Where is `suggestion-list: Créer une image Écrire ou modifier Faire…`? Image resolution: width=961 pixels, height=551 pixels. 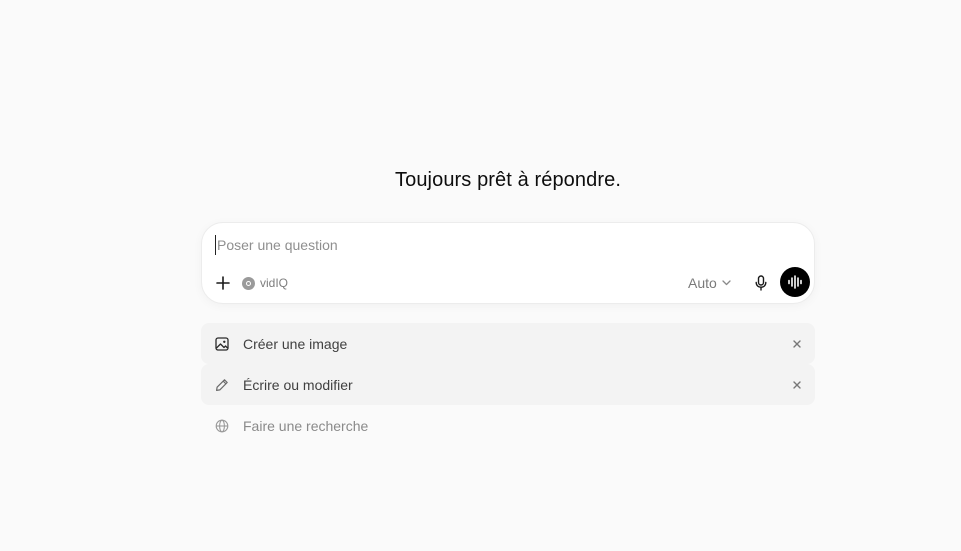
suggestion-list: Créer une image Écrire ou modifier Faire… is located at coordinates (508, 384).